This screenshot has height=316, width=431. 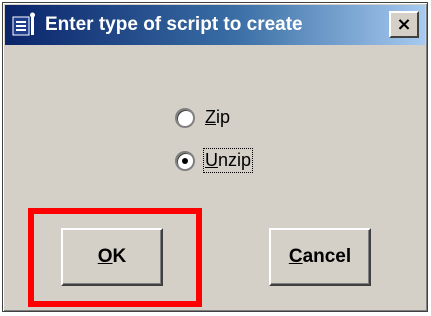 I want to click on radio-option-unzip: Unzip, so click(x=214, y=160).